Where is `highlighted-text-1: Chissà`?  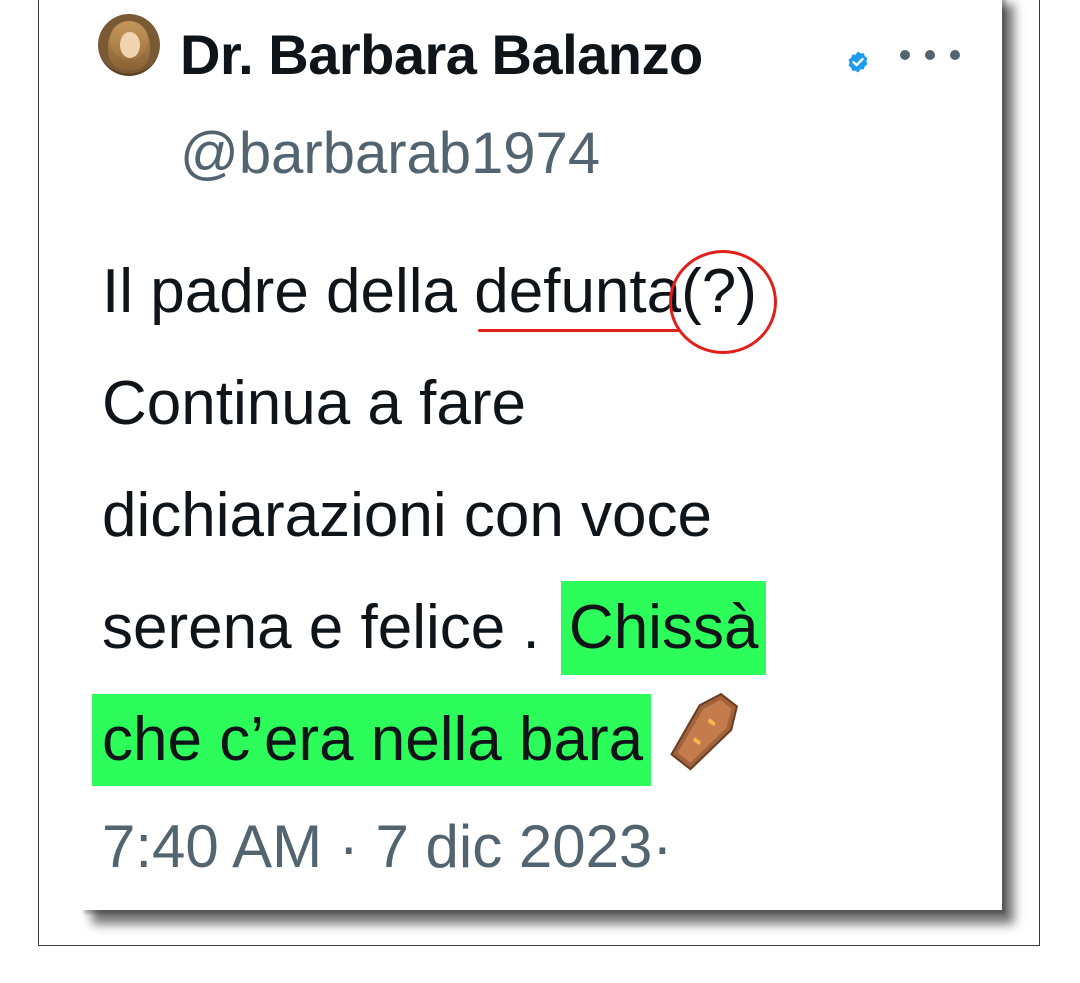
highlighted-text-1: Chissà is located at coordinates (663, 628).